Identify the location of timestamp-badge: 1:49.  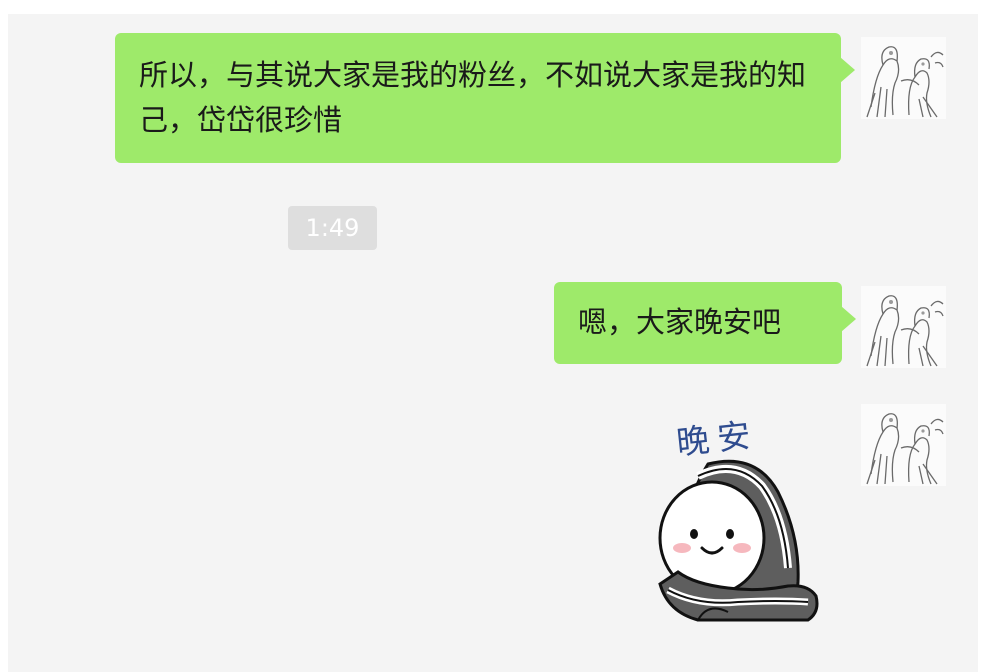
(332, 228).